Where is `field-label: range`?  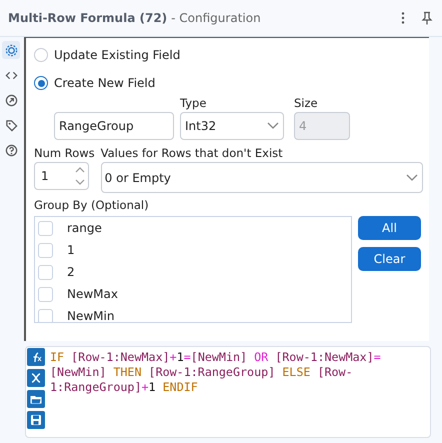 field-label: range is located at coordinates (84, 228).